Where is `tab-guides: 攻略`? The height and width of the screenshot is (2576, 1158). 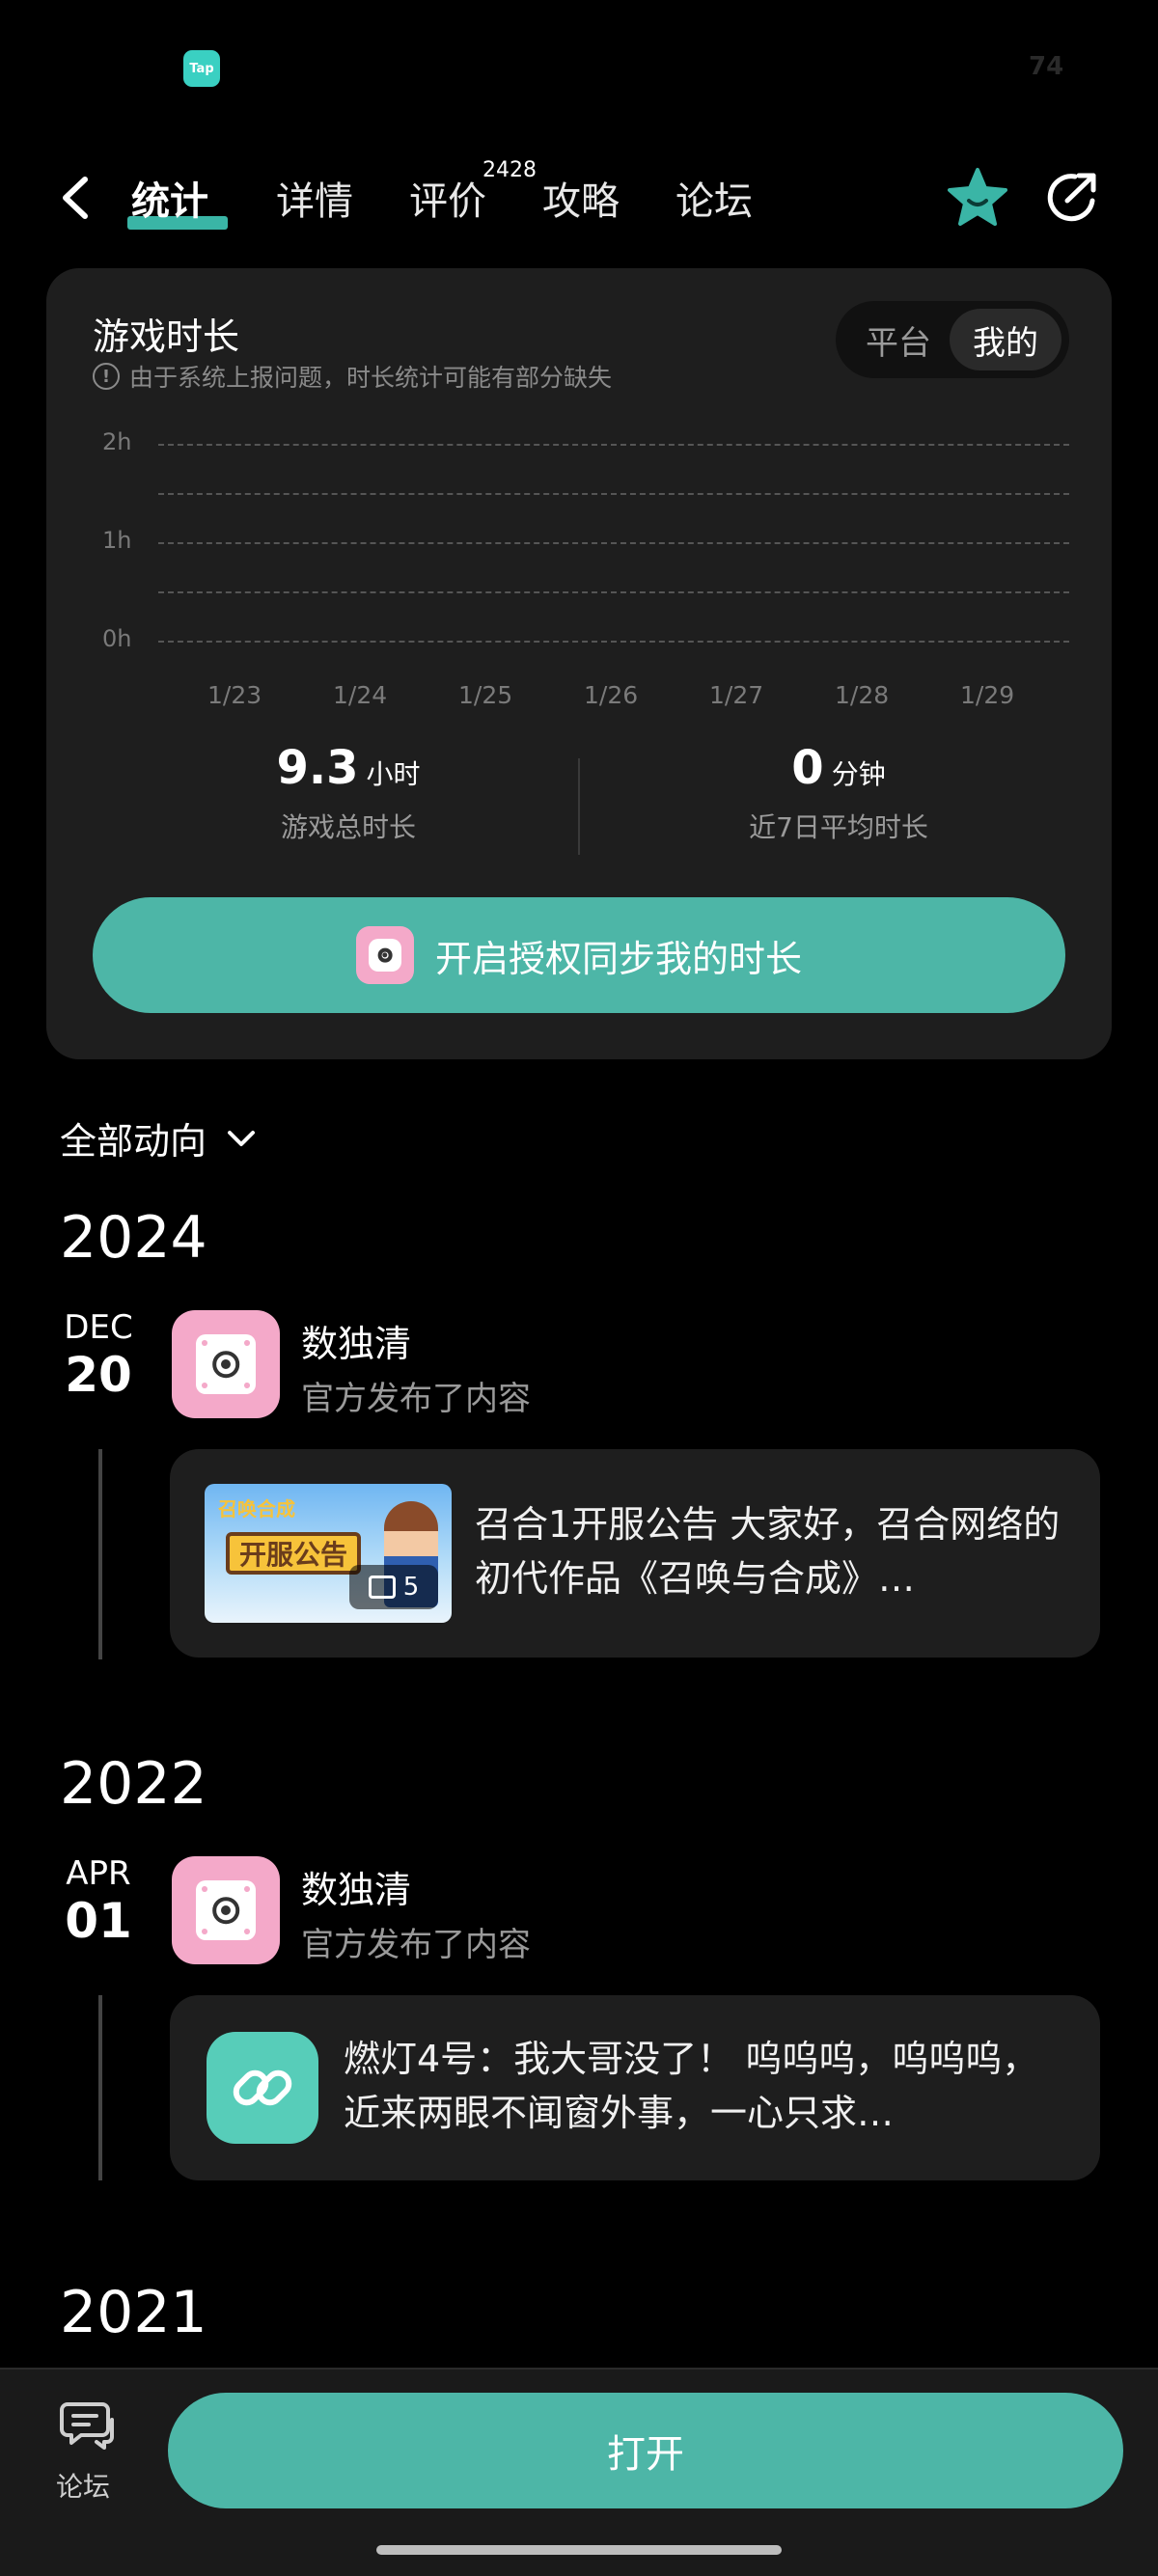 tab-guides: 攻略 is located at coordinates (581, 198).